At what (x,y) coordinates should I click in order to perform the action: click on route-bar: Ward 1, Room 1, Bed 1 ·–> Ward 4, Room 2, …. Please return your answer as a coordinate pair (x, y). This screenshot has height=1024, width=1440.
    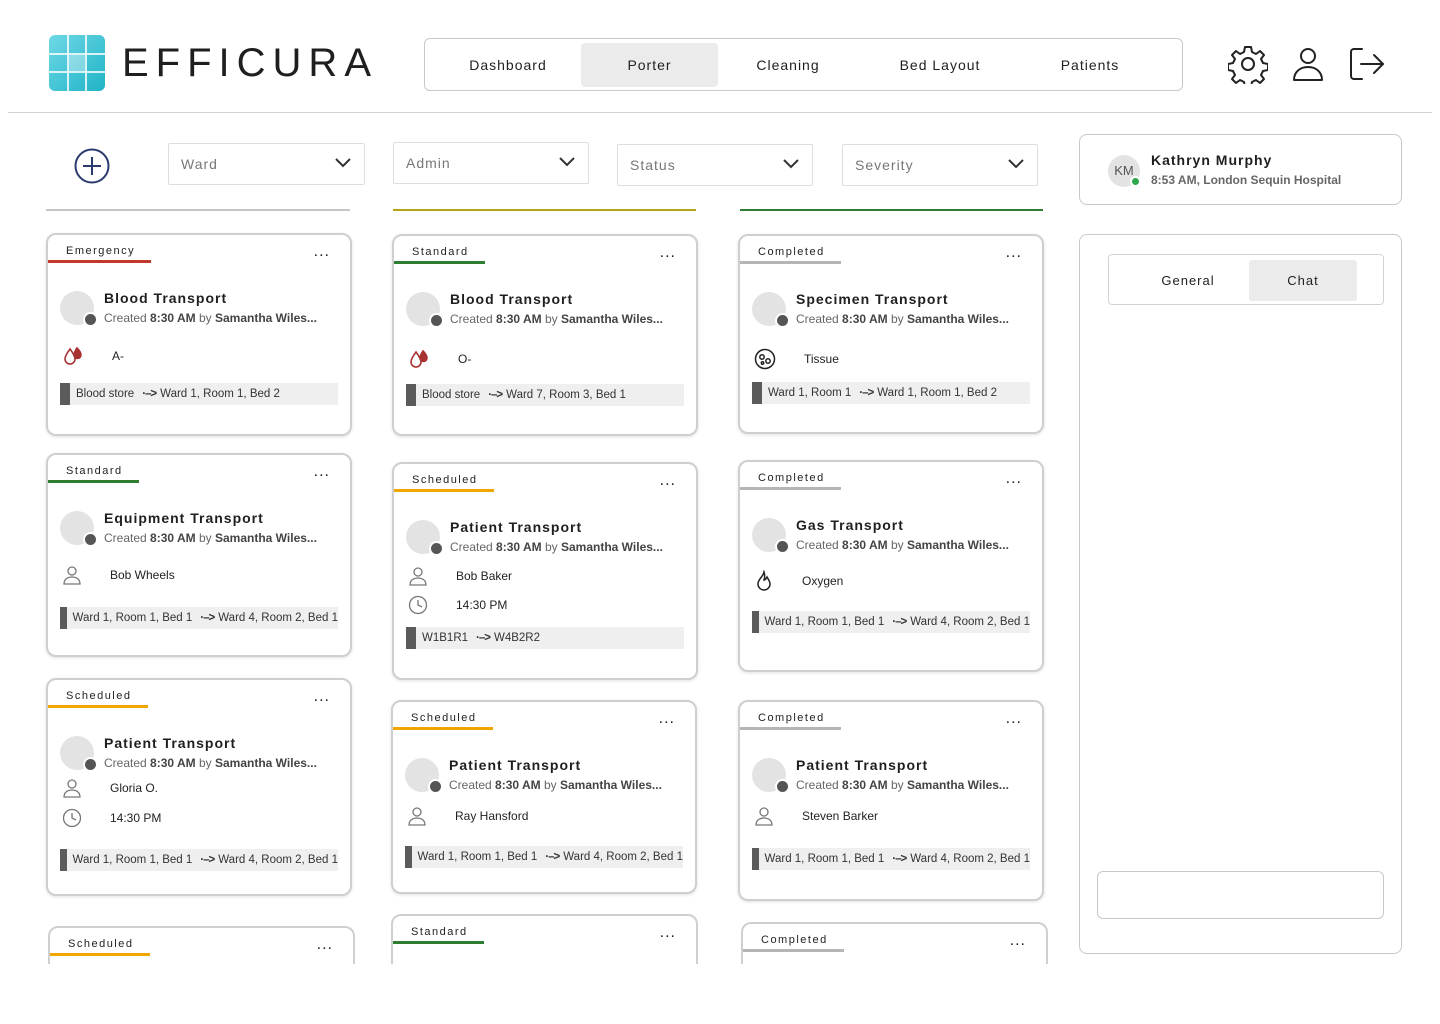
    Looking at the image, I should click on (544, 857).